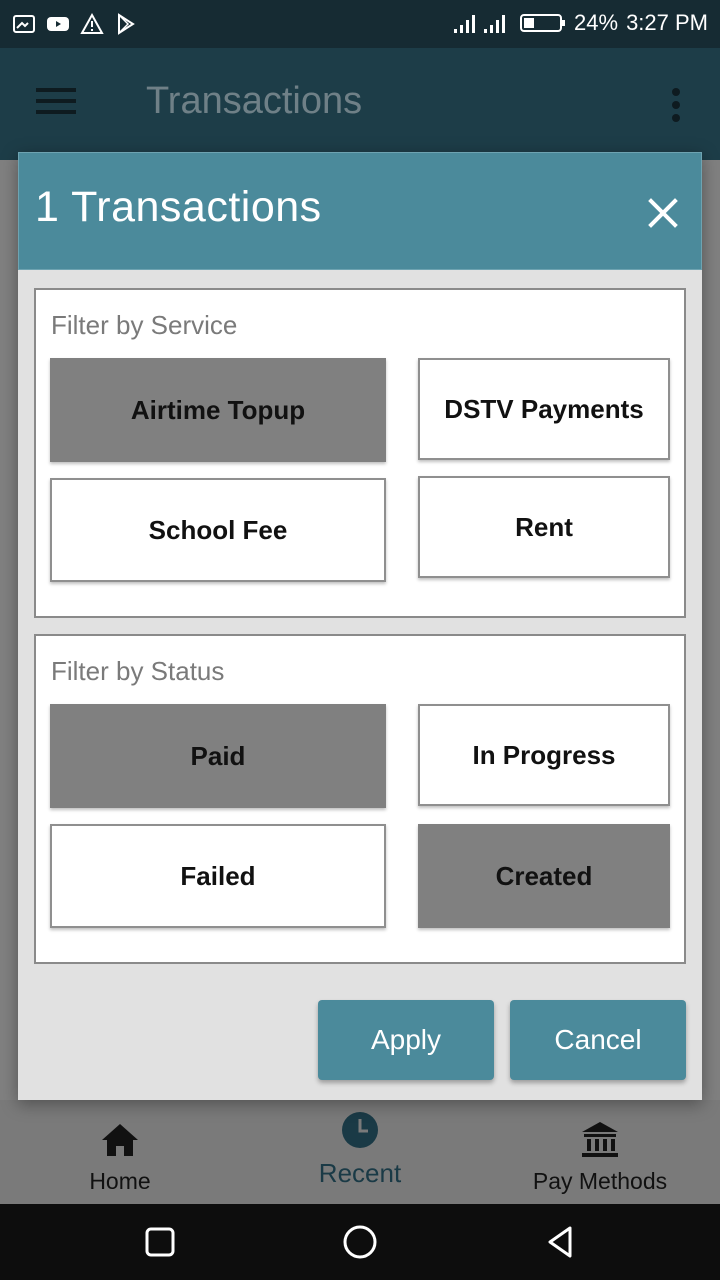 This screenshot has height=1280, width=720. Describe the element at coordinates (600, 1139) in the screenshot. I see `bank-icon` at that location.